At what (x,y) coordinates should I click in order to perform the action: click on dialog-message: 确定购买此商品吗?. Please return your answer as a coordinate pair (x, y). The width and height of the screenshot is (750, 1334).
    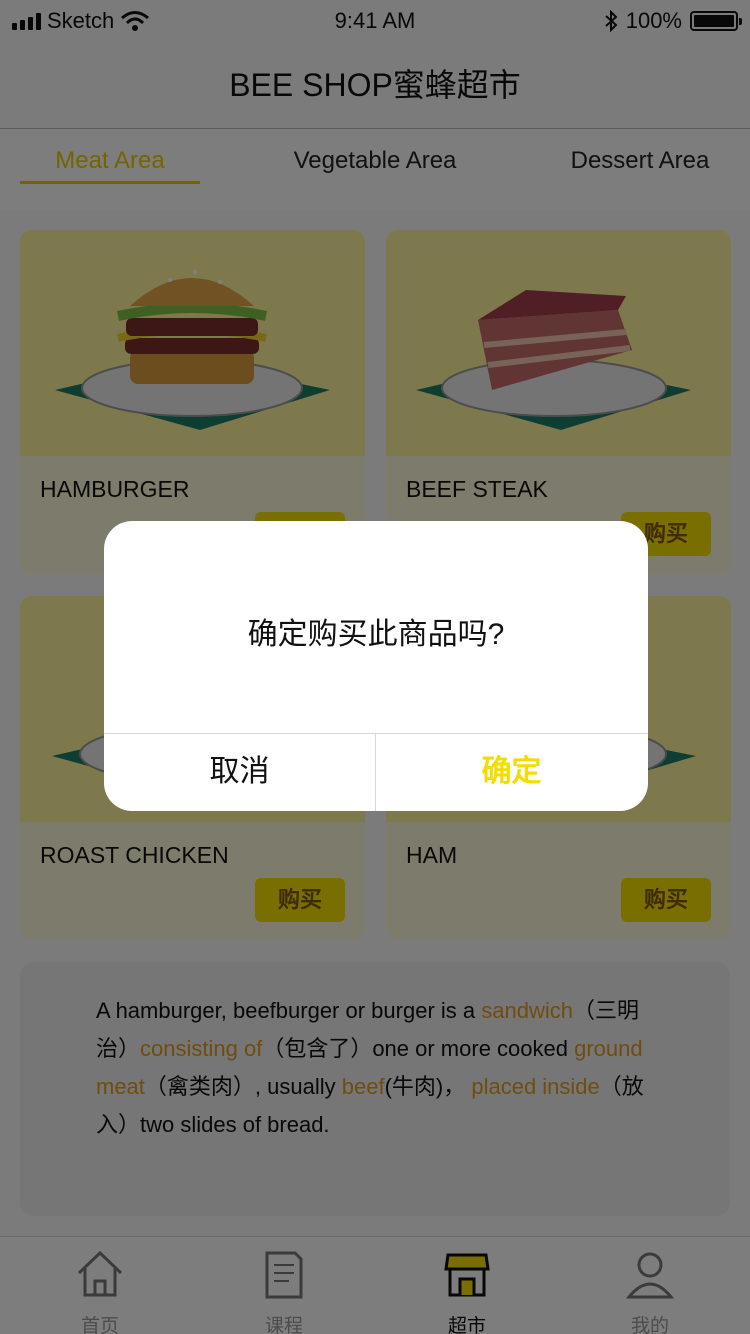
    Looking at the image, I should click on (376, 634).